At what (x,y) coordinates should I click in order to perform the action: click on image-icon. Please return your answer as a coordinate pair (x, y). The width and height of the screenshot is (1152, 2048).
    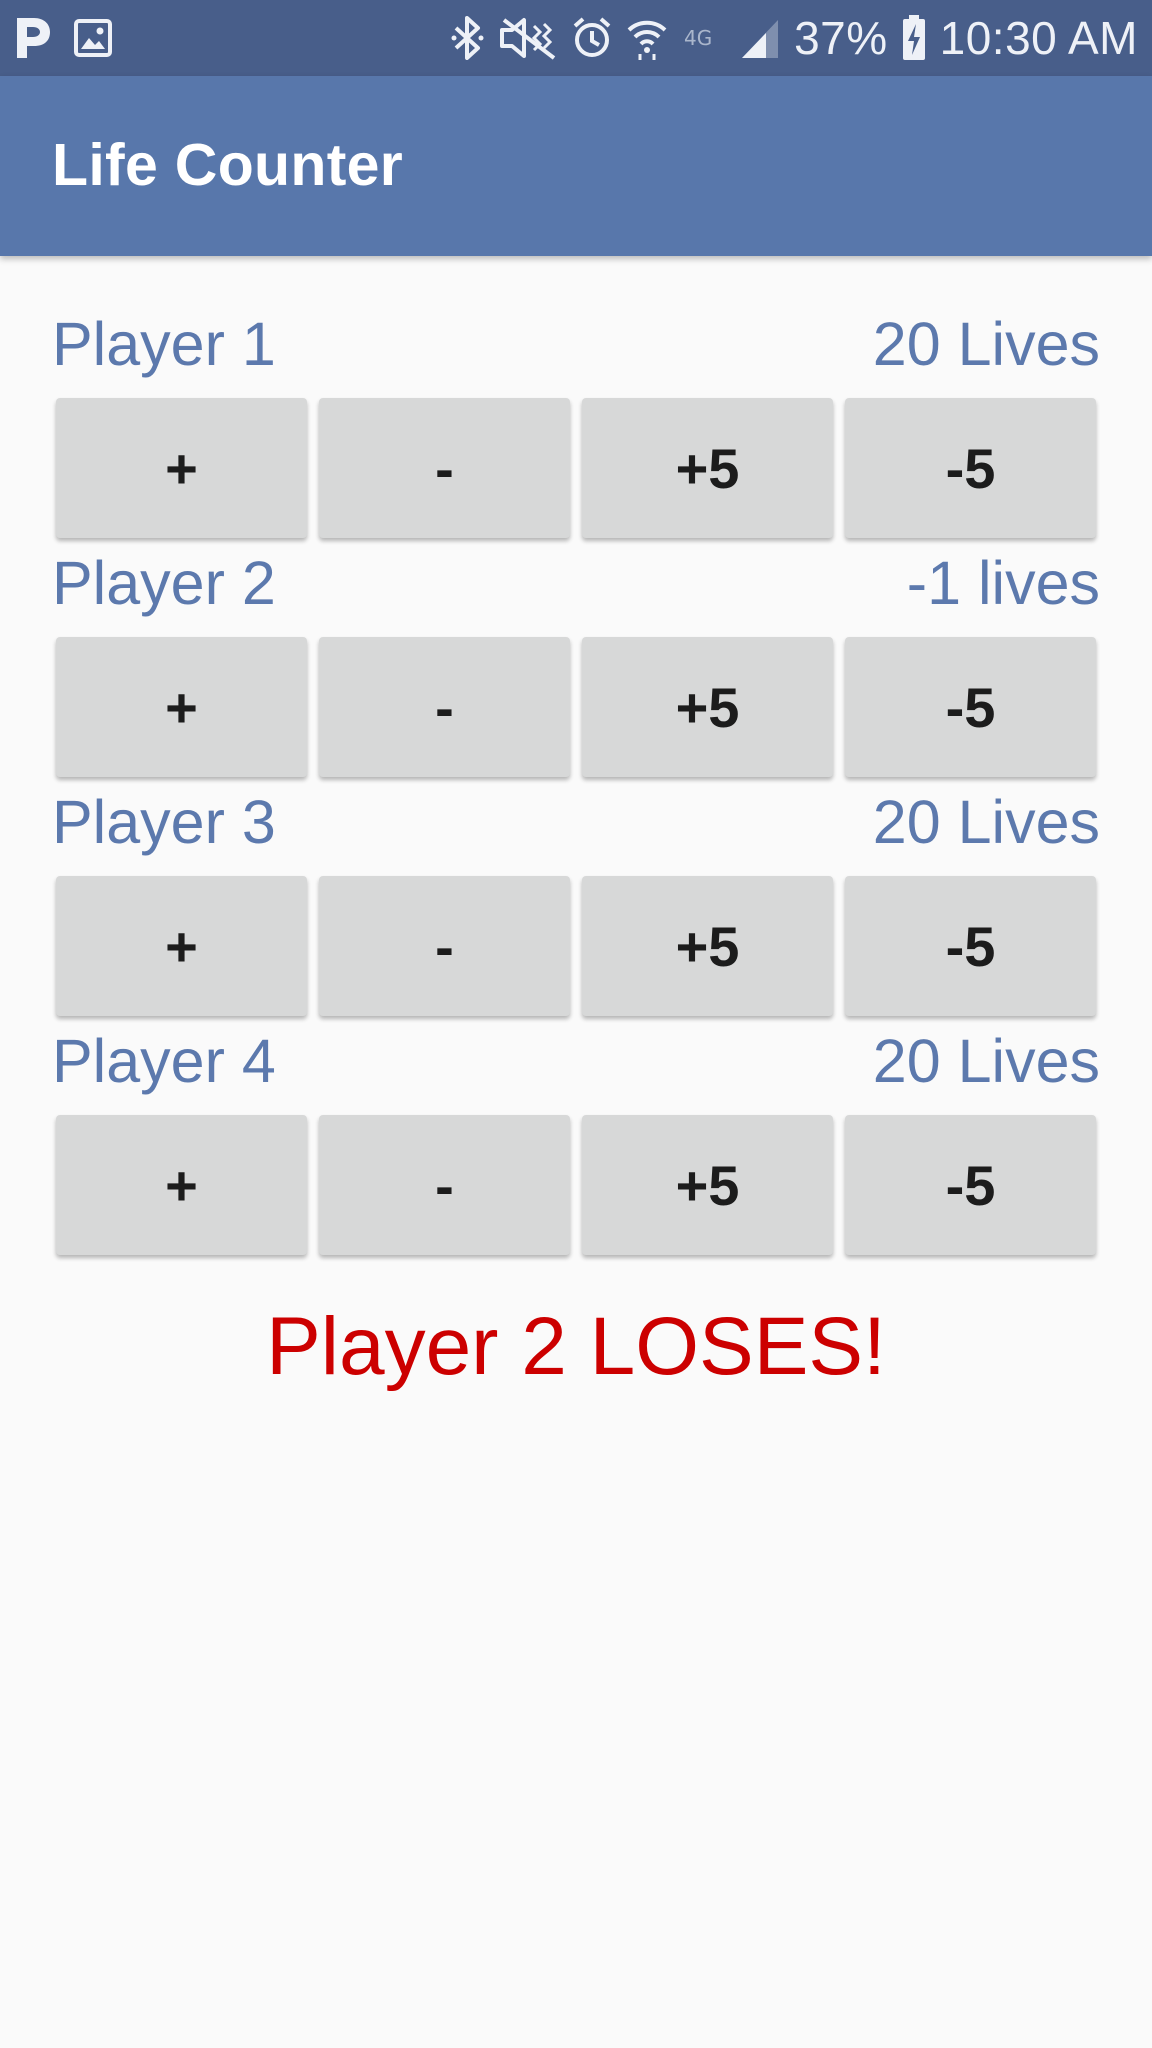
    Looking at the image, I should click on (93, 38).